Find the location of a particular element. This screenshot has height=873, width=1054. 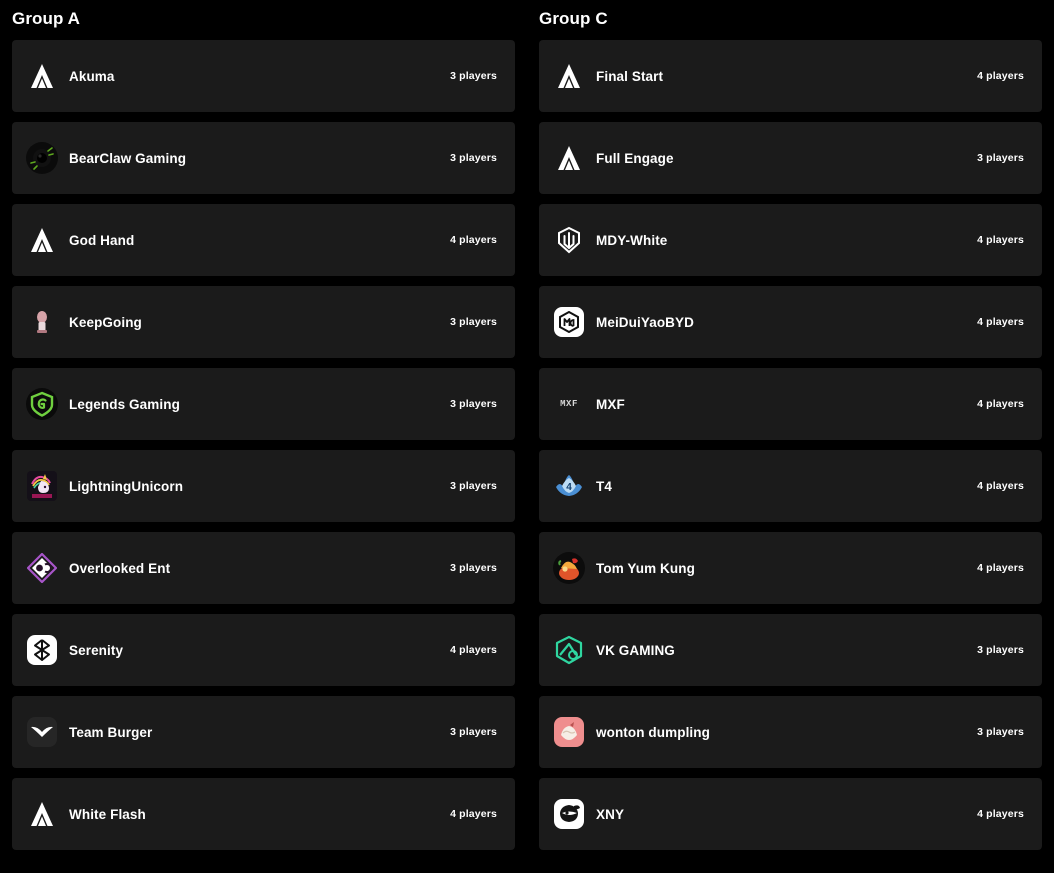

team-name: Tom Yum Kung is located at coordinates (645, 568).